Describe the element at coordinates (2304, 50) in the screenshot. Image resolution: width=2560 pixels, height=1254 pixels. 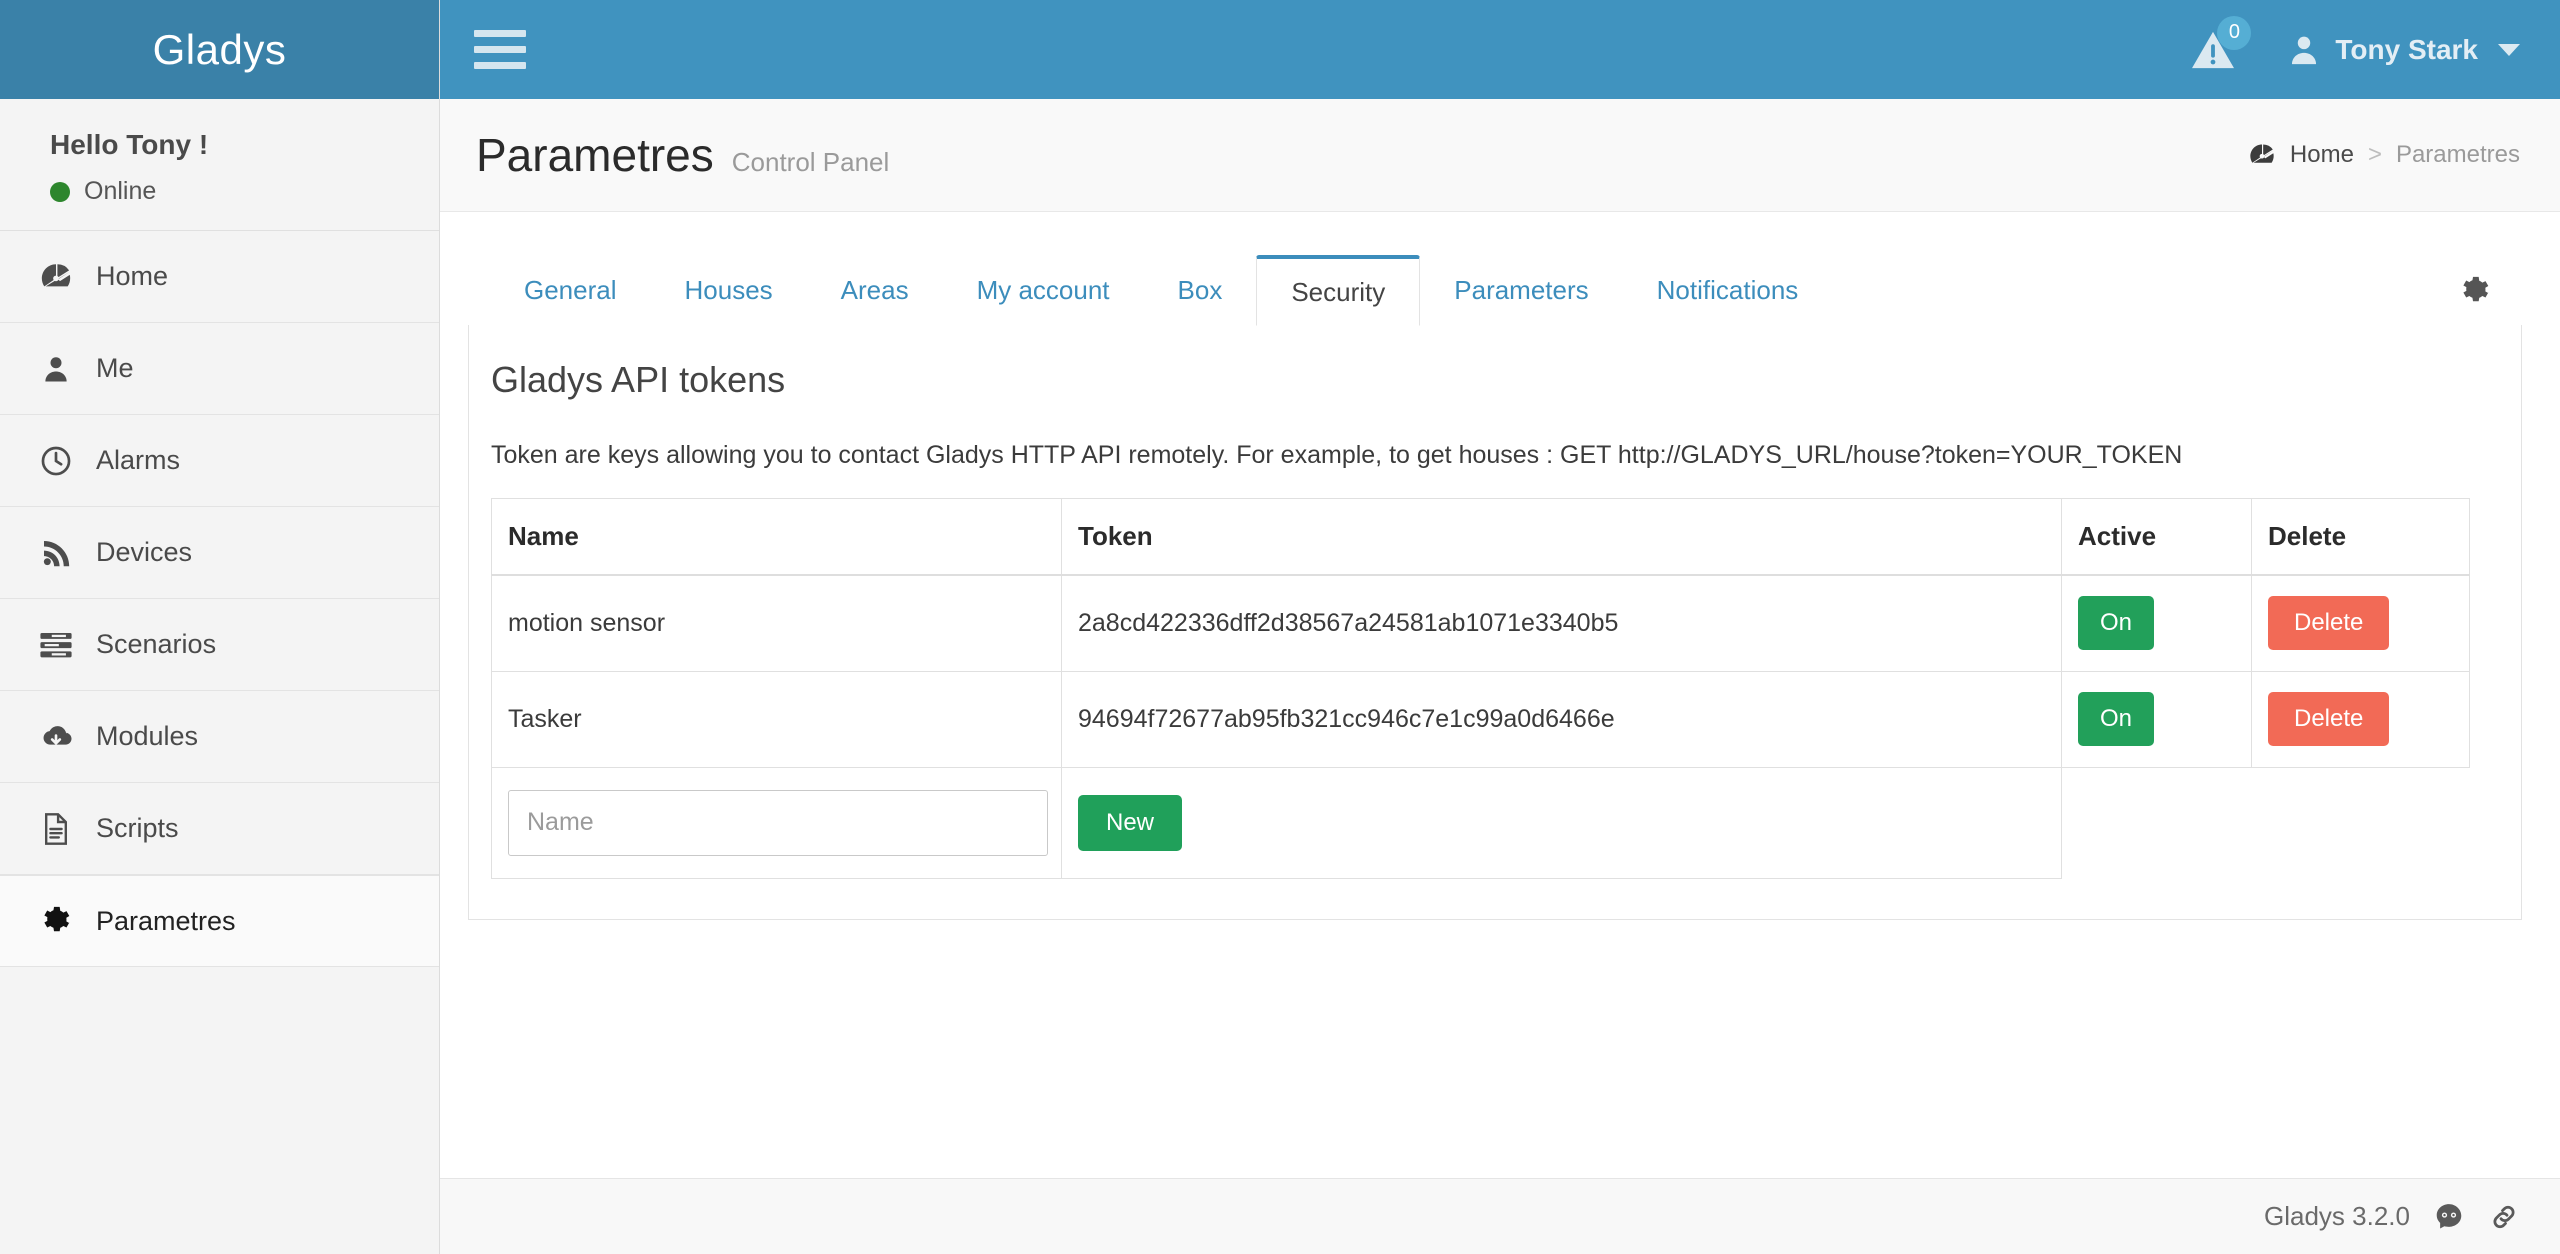
I see `avatar-icon` at that location.